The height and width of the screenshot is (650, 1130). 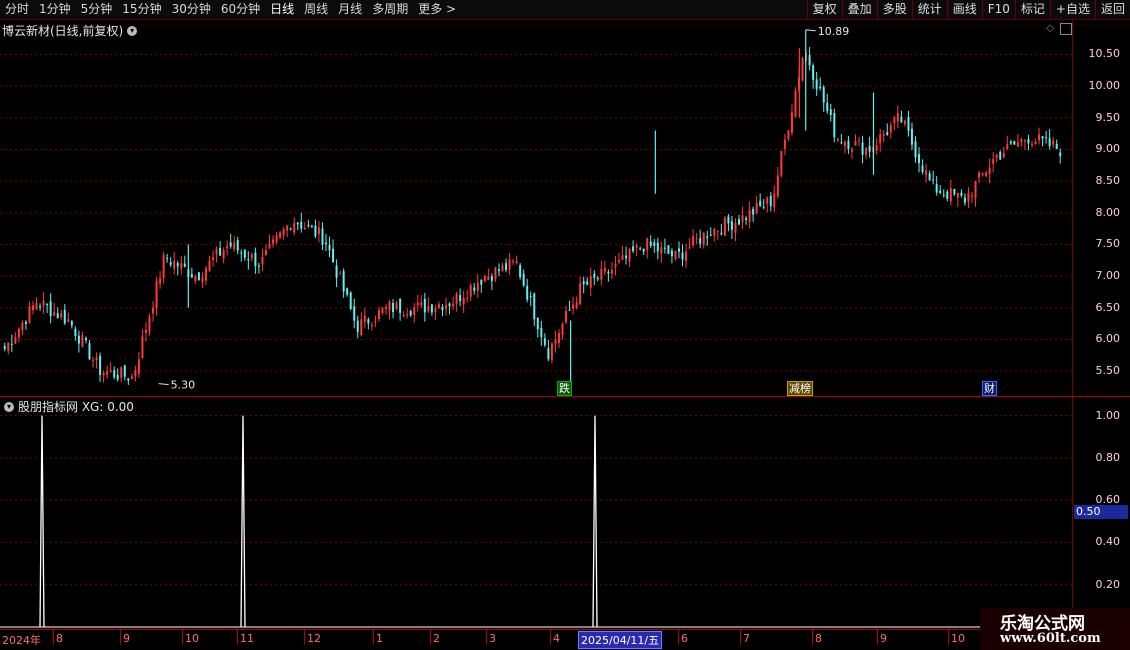 What do you see at coordinates (390, 9) in the screenshot?
I see `period-tab: 多周期` at bounding box center [390, 9].